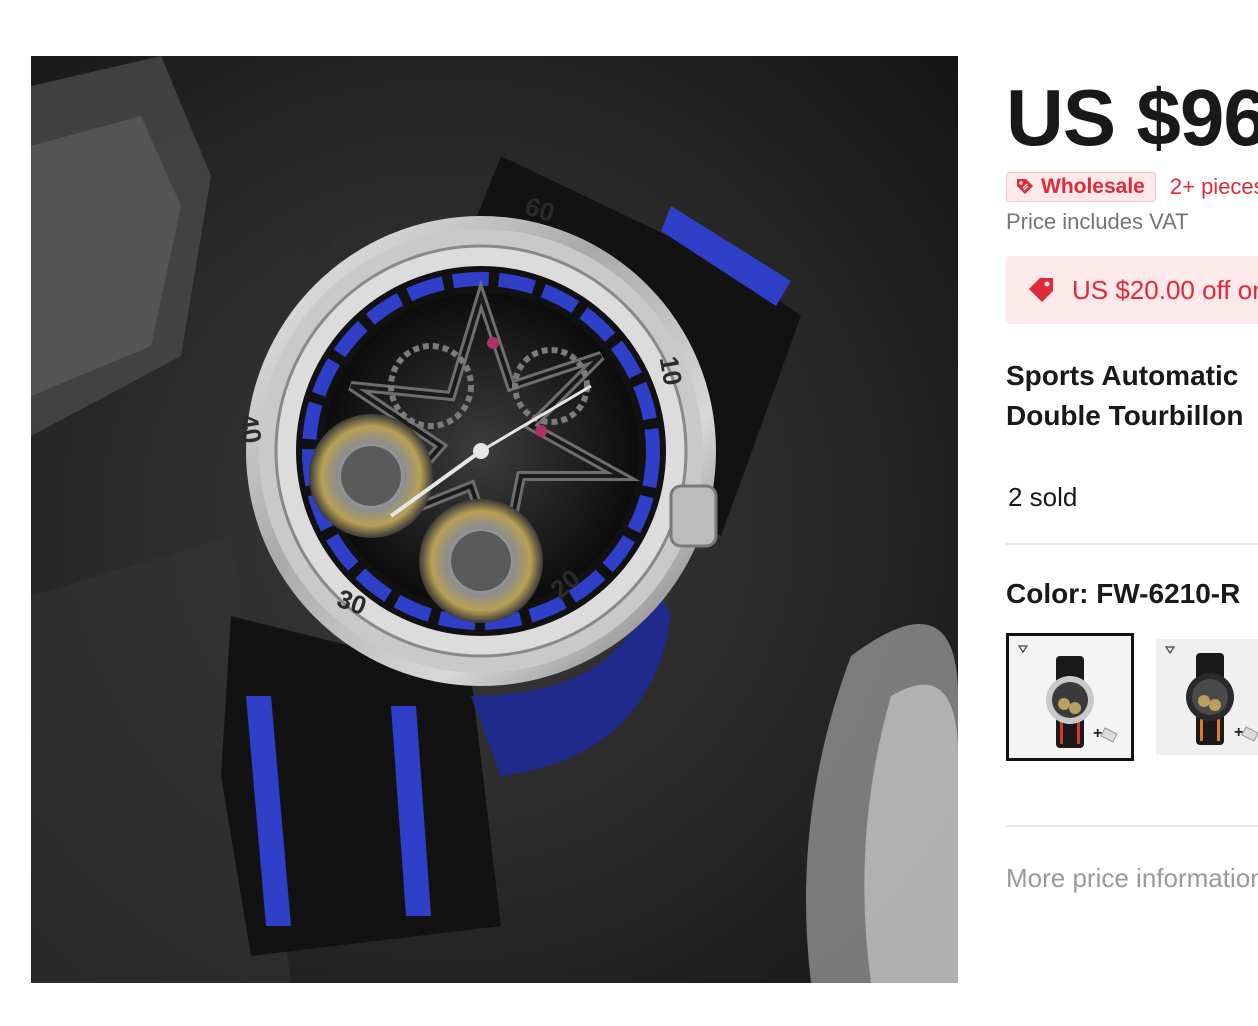 The width and height of the screenshot is (1258, 1026). Describe the element at coordinates (1132, 878) in the screenshot. I see `more-price-info-link: More price information` at that location.